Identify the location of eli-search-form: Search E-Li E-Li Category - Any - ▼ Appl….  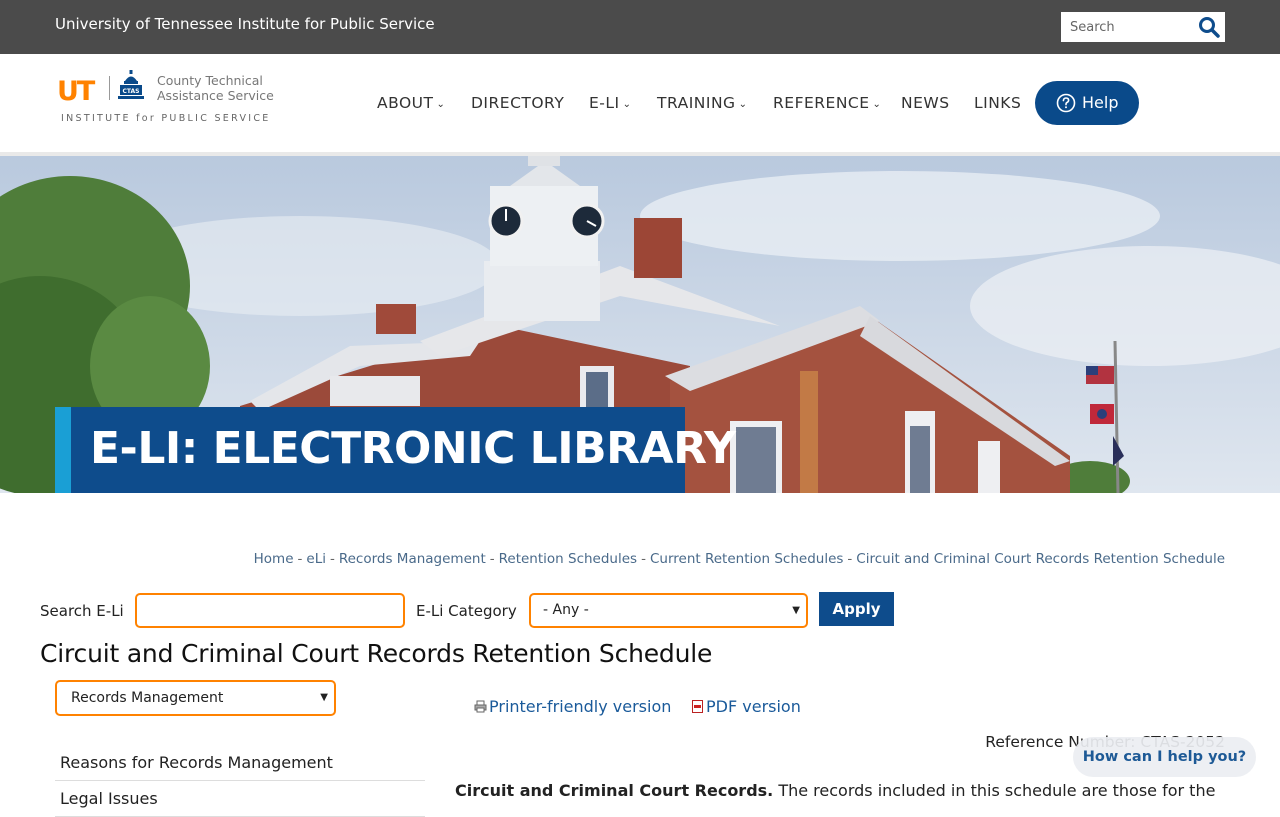
(640, 611).